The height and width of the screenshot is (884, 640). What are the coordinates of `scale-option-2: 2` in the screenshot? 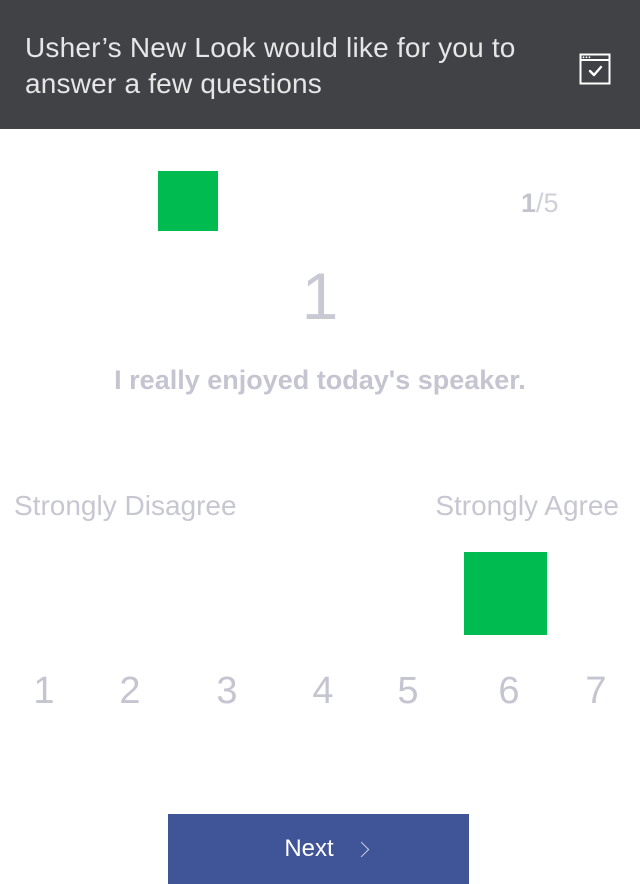 It's located at (130, 691).